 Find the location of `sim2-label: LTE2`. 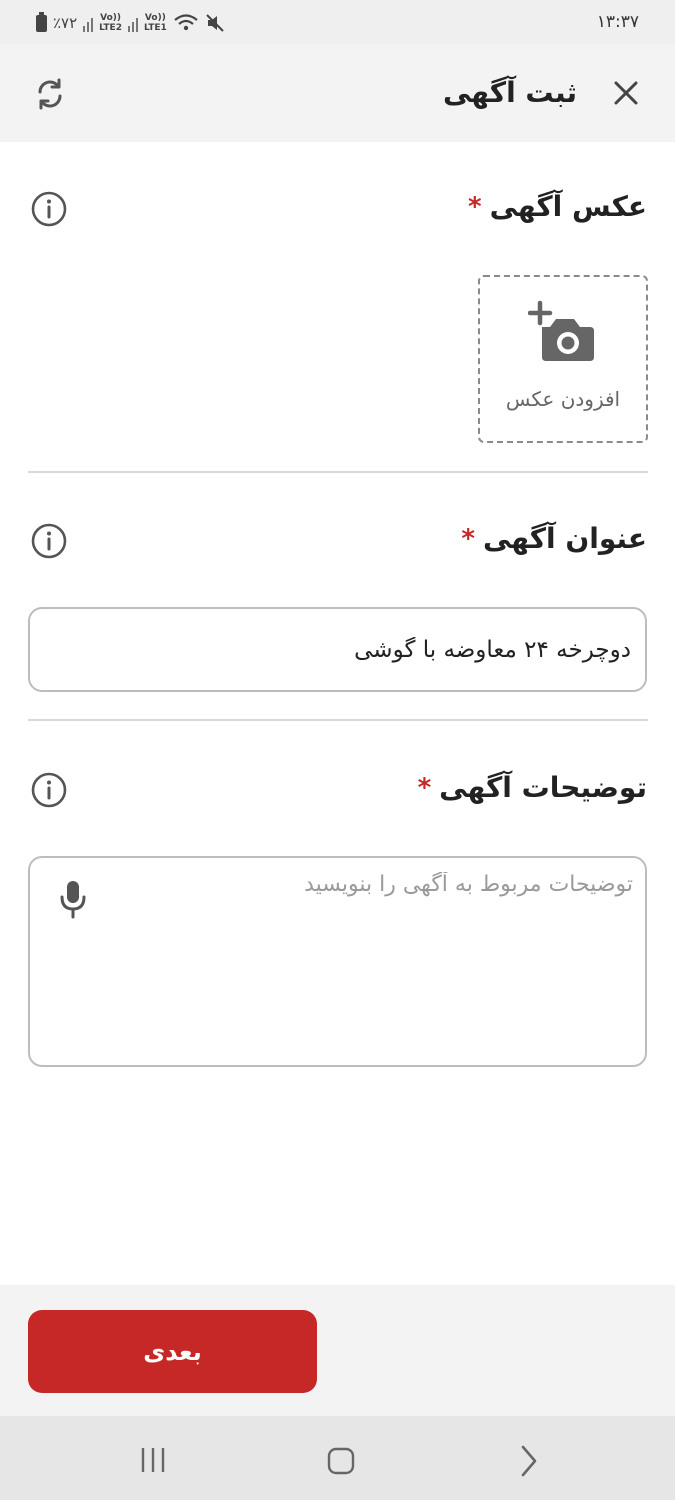

sim2-label: LTE2 is located at coordinates (110, 28).